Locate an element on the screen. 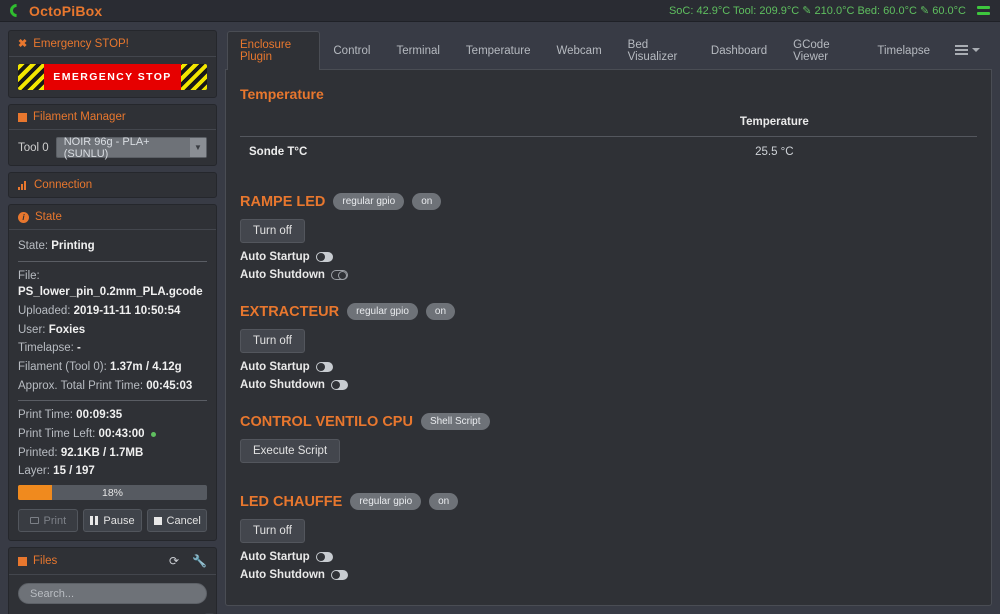  list-item: 3D-OK Size: - is located at coordinates (112, 612).